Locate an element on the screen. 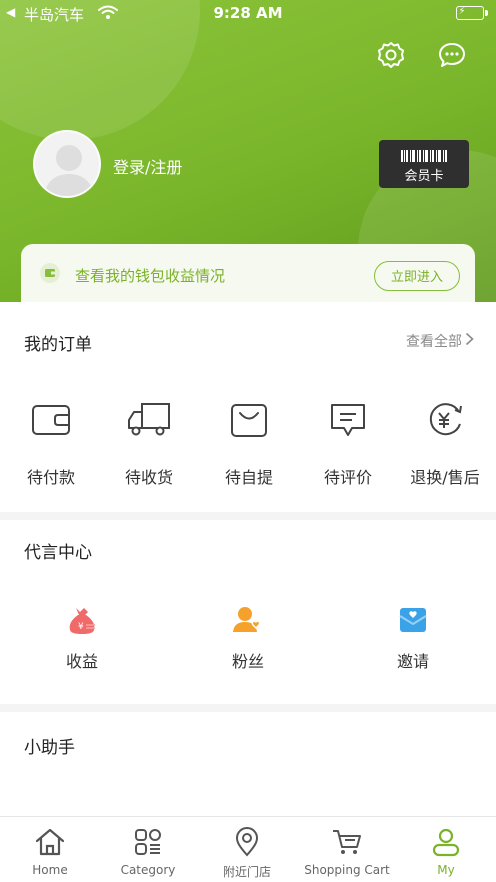  tab-label: Home is located at coordinates (50, 870).